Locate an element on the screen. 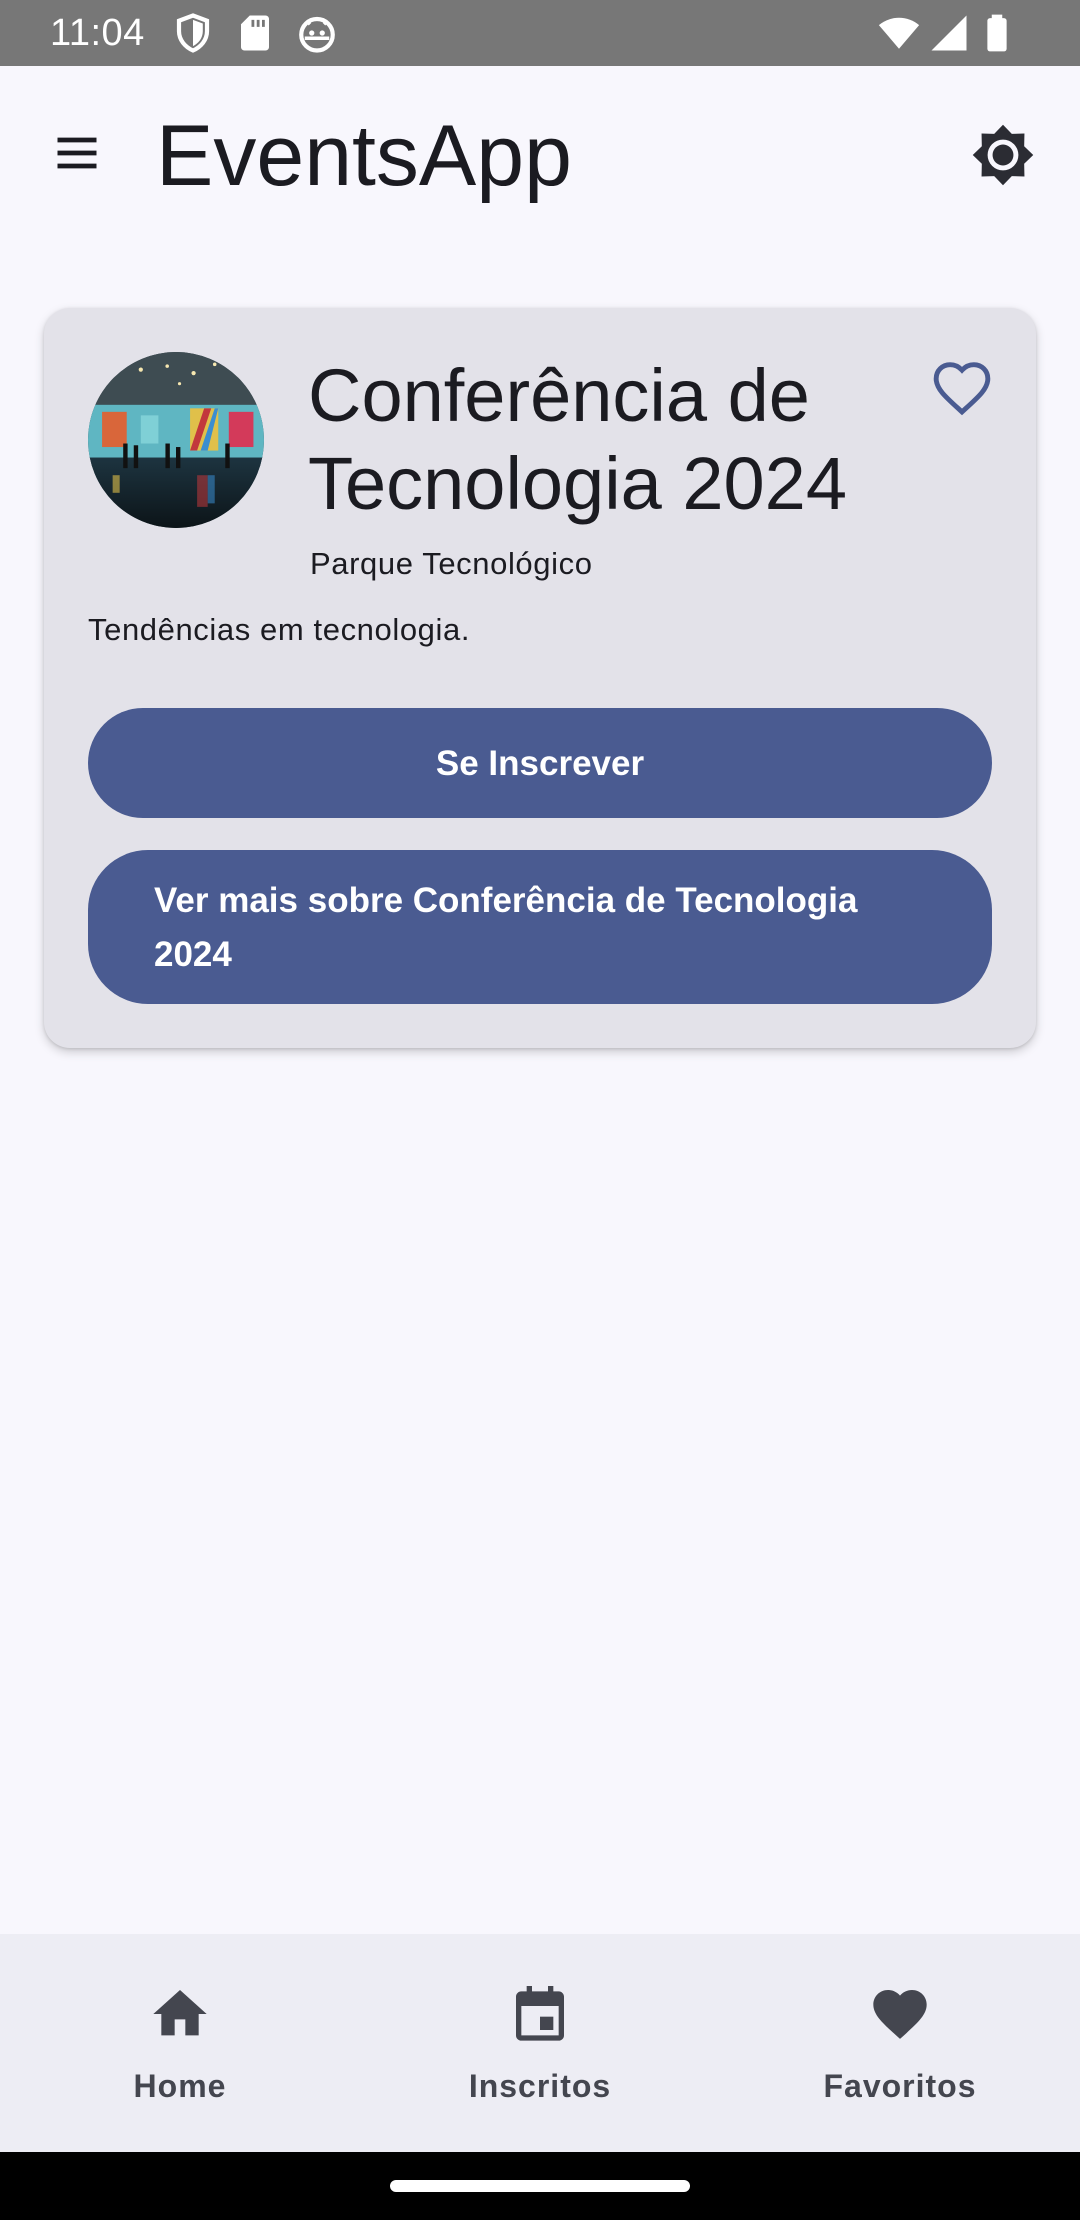  home-gesture-handle is located at coordinates (540, 2186).